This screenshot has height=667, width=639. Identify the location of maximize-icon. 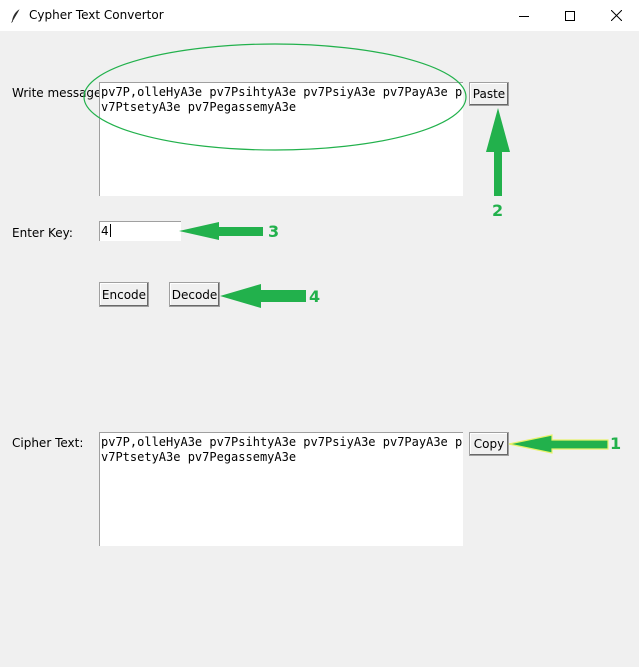
(570, 15).